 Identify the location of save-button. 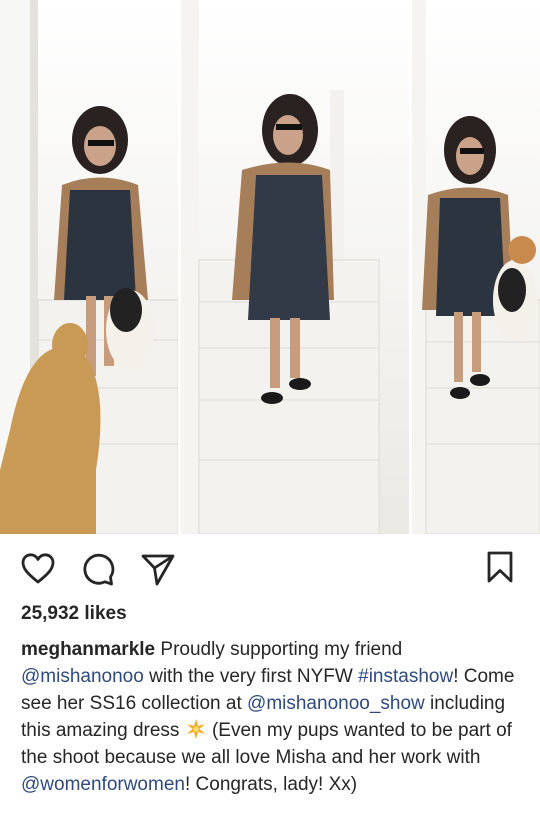
(500, 567).